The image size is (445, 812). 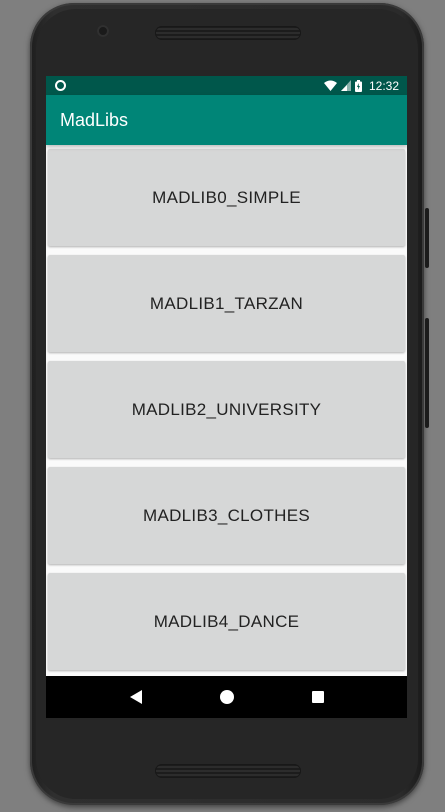 What do you see at coordinates (226, 303) in the screenshot?
I see `madlib1-tarzan-button: MADLIB1_TARZAN` at bounding box center [226, 303].